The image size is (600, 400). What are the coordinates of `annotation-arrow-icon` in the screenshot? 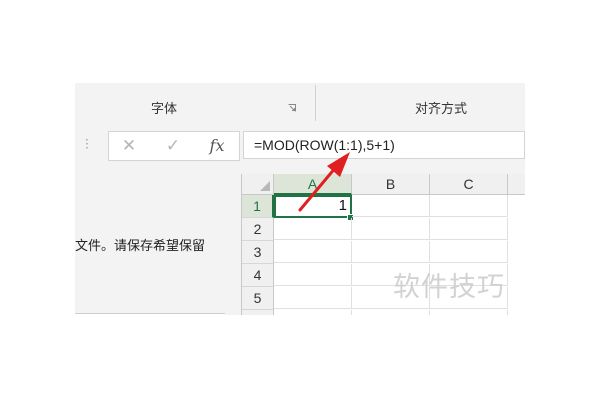 It's located at (324, 182).